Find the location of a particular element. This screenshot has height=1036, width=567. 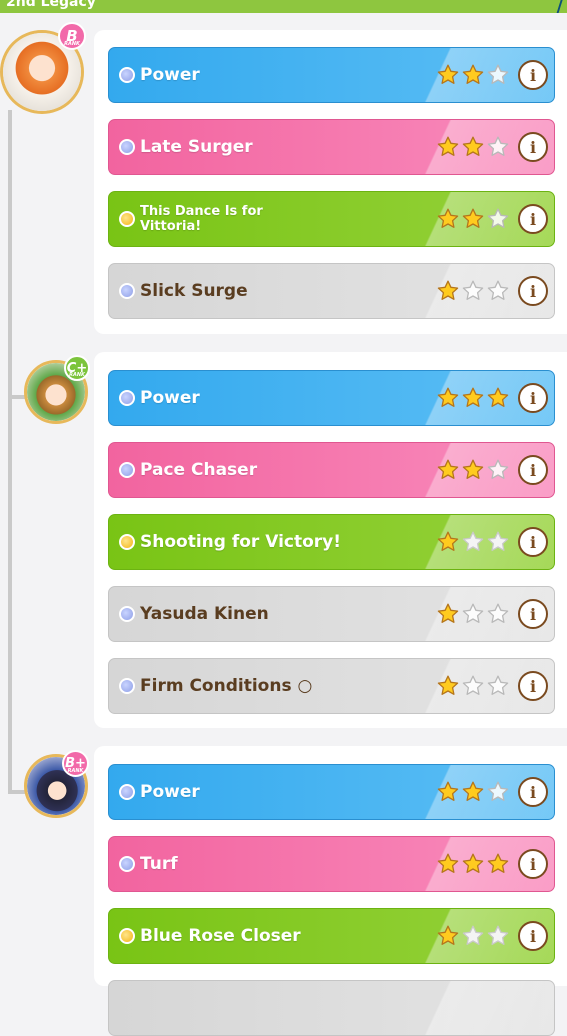

factor-row: Yasuda Kinen i is located at coordinates (331, 614).